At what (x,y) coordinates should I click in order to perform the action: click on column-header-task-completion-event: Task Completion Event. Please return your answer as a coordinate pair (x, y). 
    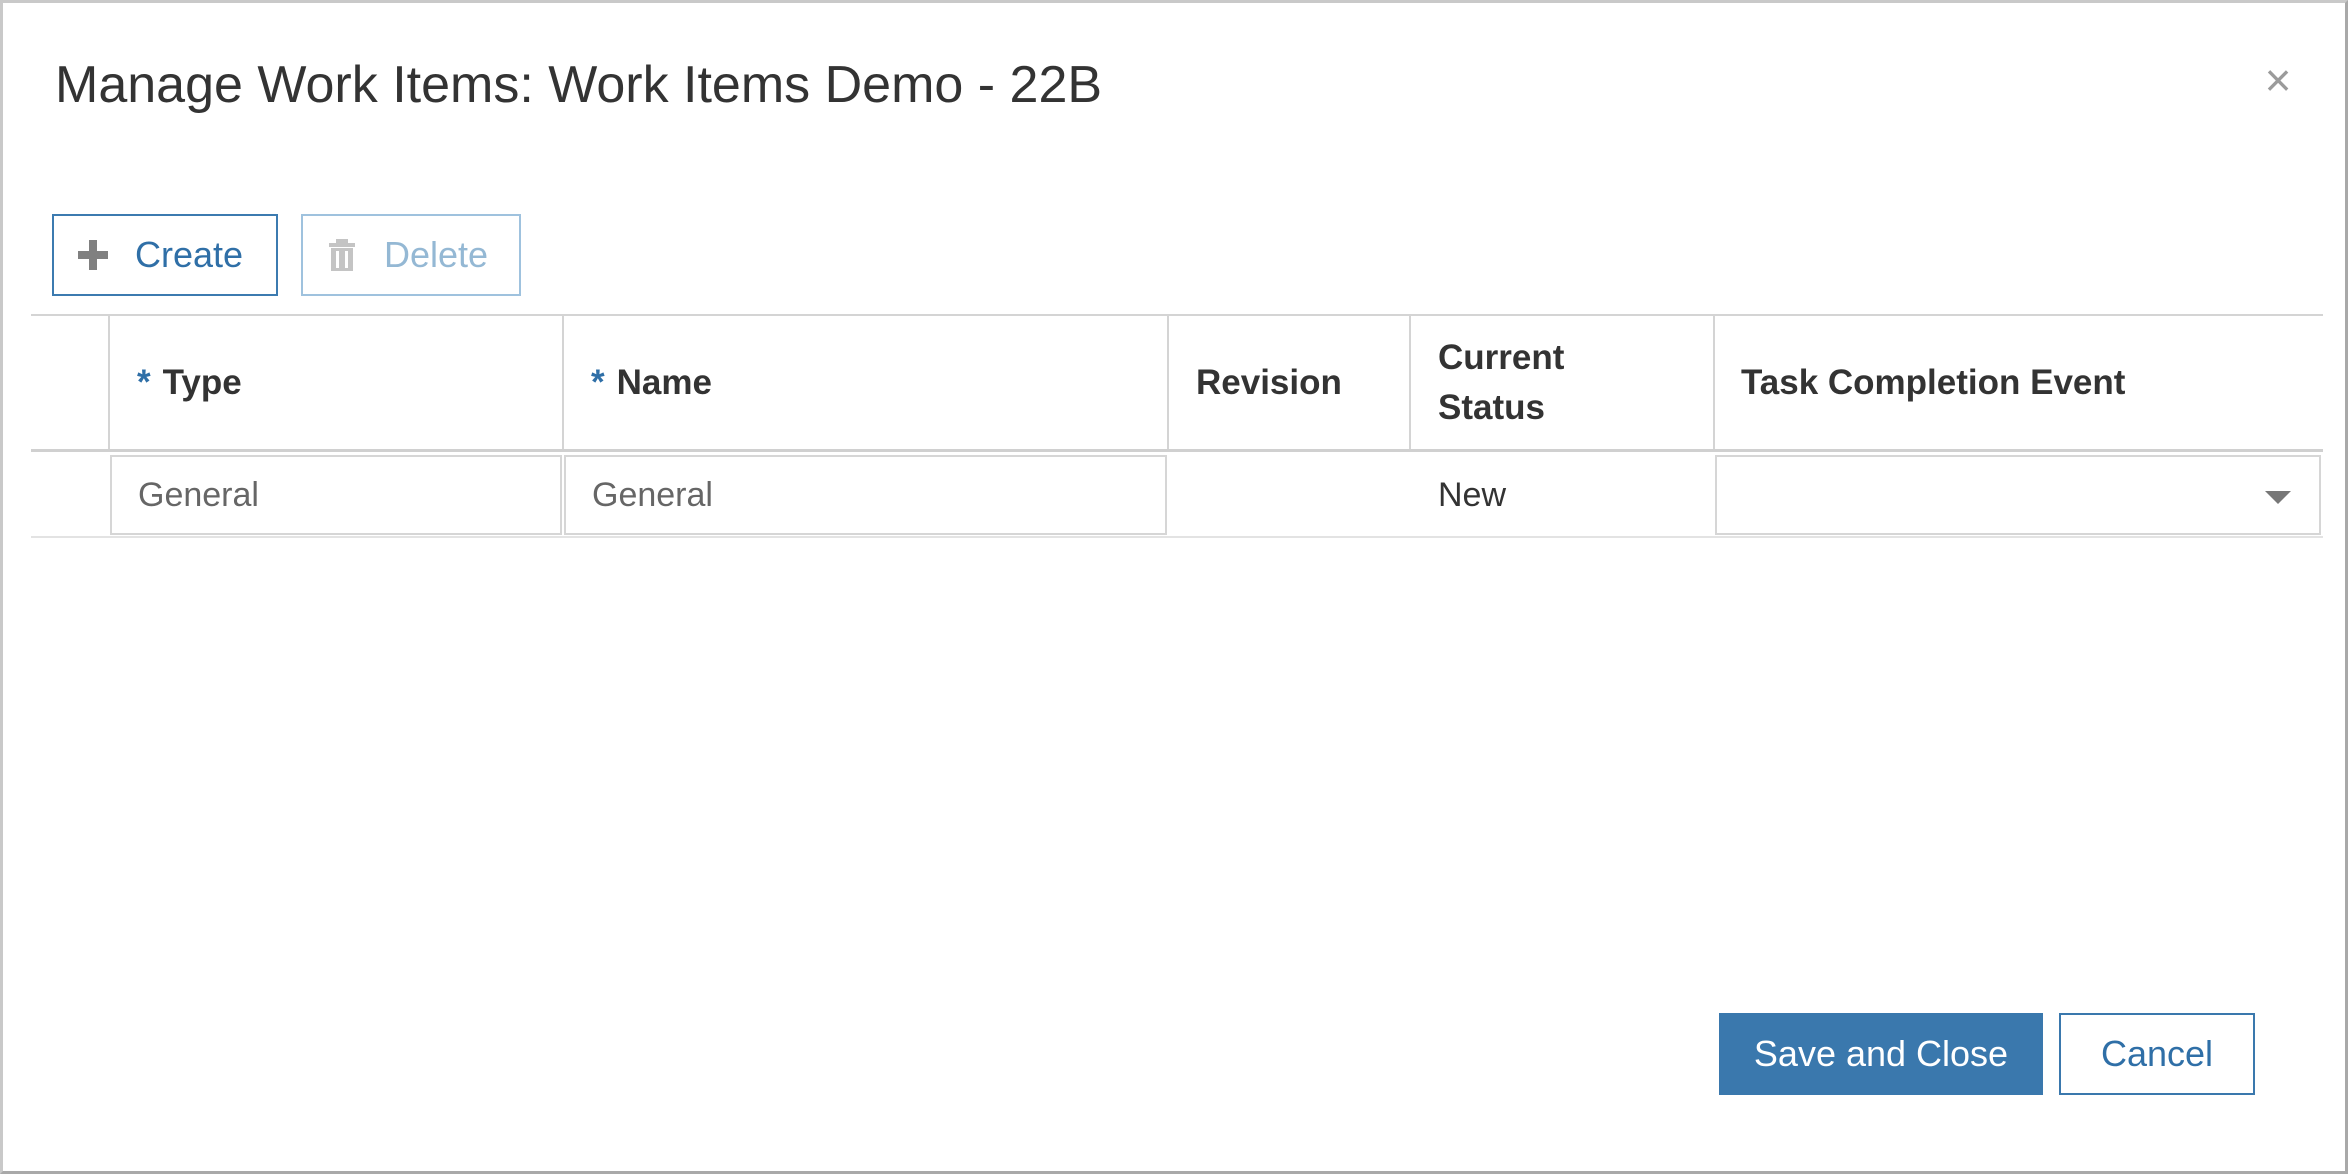
    Looking at the image, I should click on (1933, 382).